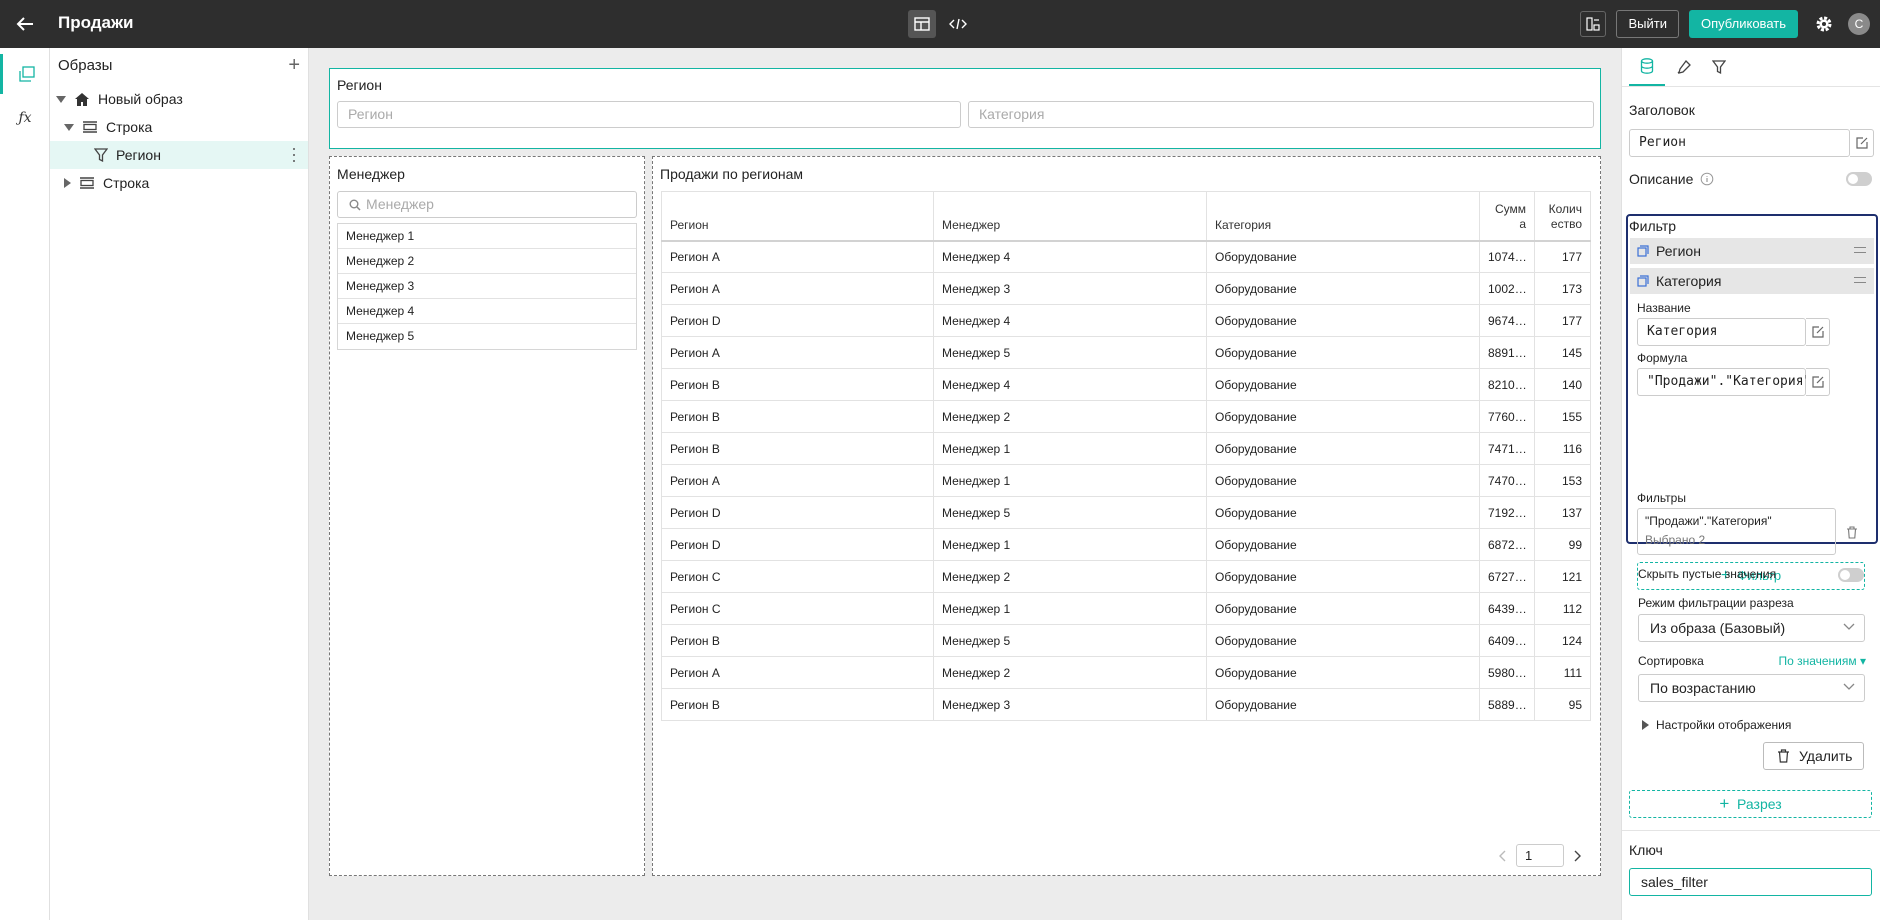 The width and height of the screenshot is (1880, 920). I want to click on panel-label: Менеджер, so click(371, 174).